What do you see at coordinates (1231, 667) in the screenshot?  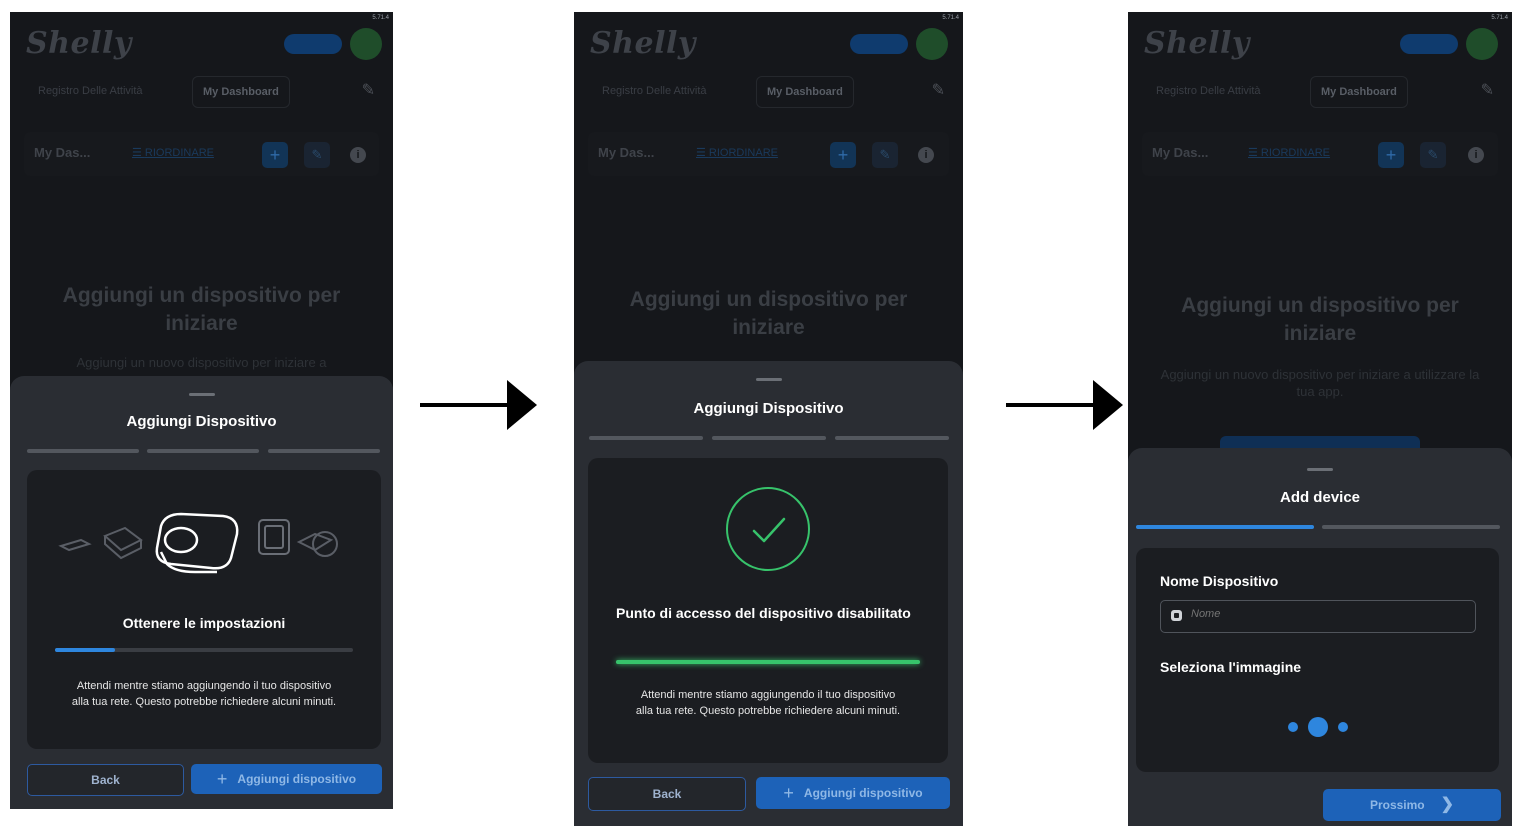 I see `select-image-label: Seleziona l'immagine` at bounding box center [1231, 667].